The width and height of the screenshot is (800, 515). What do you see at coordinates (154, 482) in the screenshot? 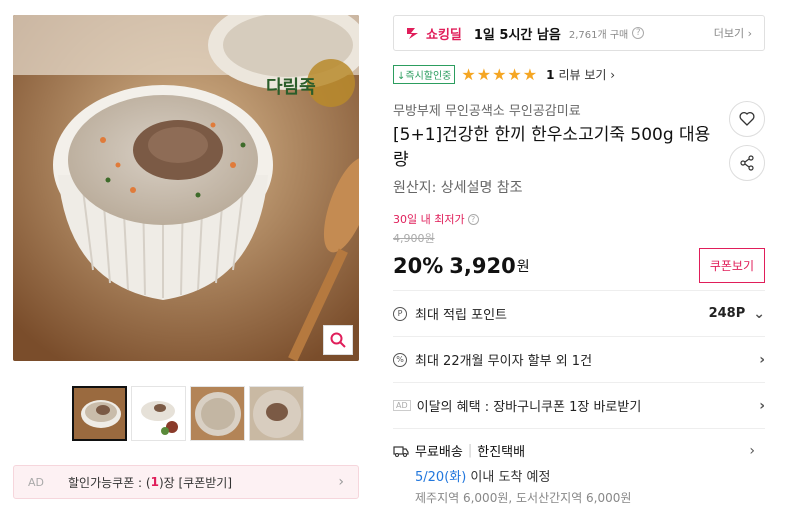
I see `coupon-count: 1` at bounding box center [154, 482].